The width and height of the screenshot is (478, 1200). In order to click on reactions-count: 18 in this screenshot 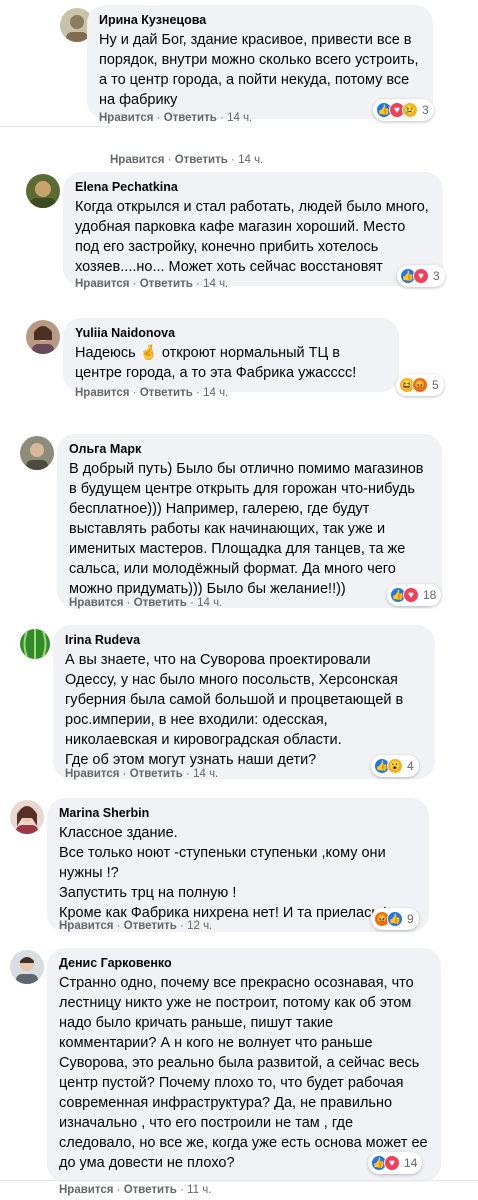, I will do `click(430, 595)`.